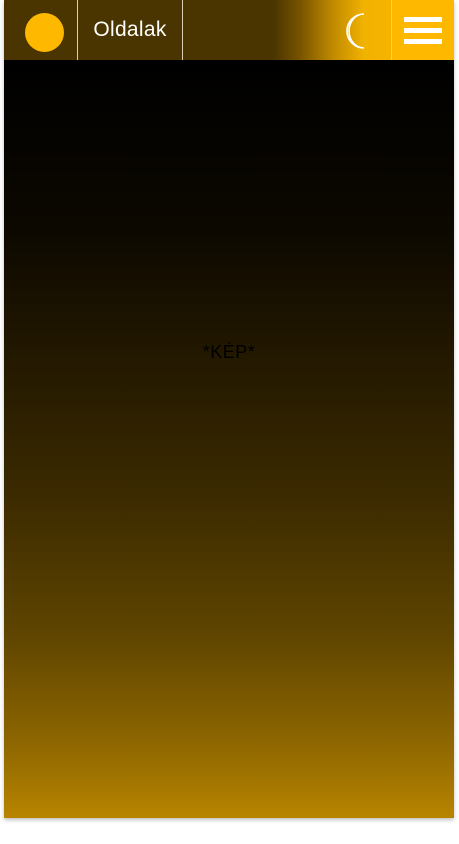 The image size is (459, 844). What do you see at coordinates (229, 30) in the screenshot?
I see `top-navigation-bar: Oldalak` at bounding box center [229, 30].